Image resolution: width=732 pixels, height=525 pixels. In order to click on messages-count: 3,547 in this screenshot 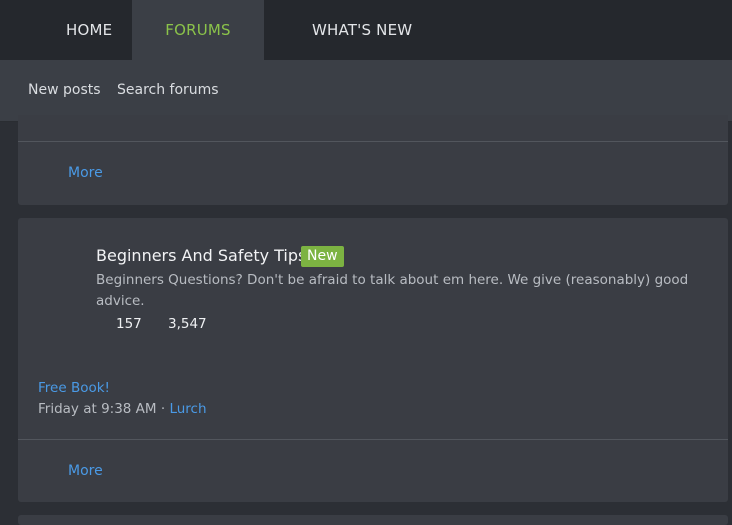, I will do `click(187, 324)`.